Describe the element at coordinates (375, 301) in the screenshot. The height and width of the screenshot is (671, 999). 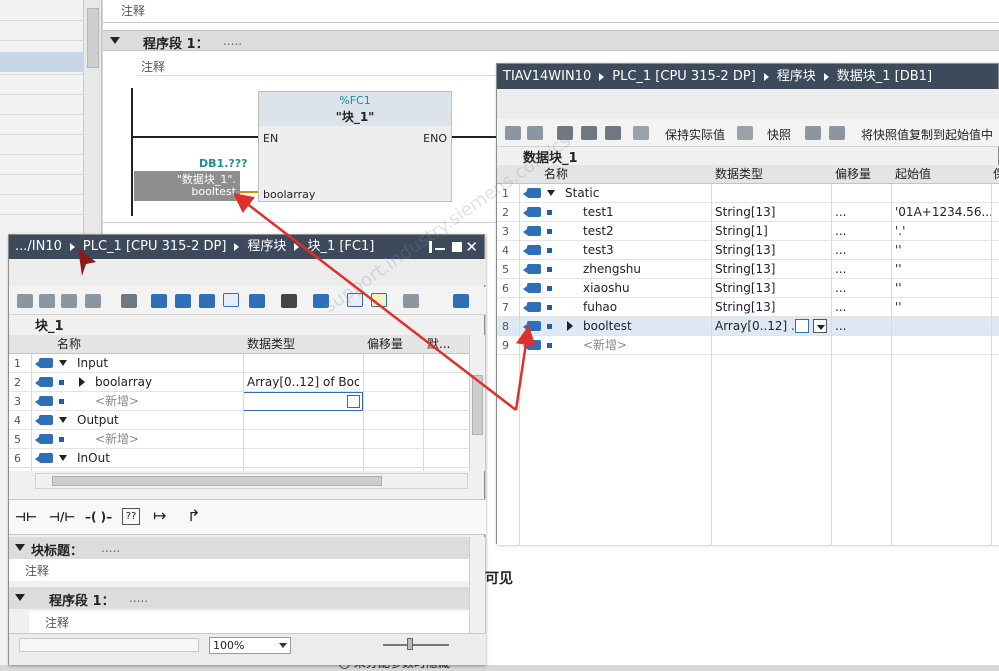
I see `arrow-to-operand` at that location.